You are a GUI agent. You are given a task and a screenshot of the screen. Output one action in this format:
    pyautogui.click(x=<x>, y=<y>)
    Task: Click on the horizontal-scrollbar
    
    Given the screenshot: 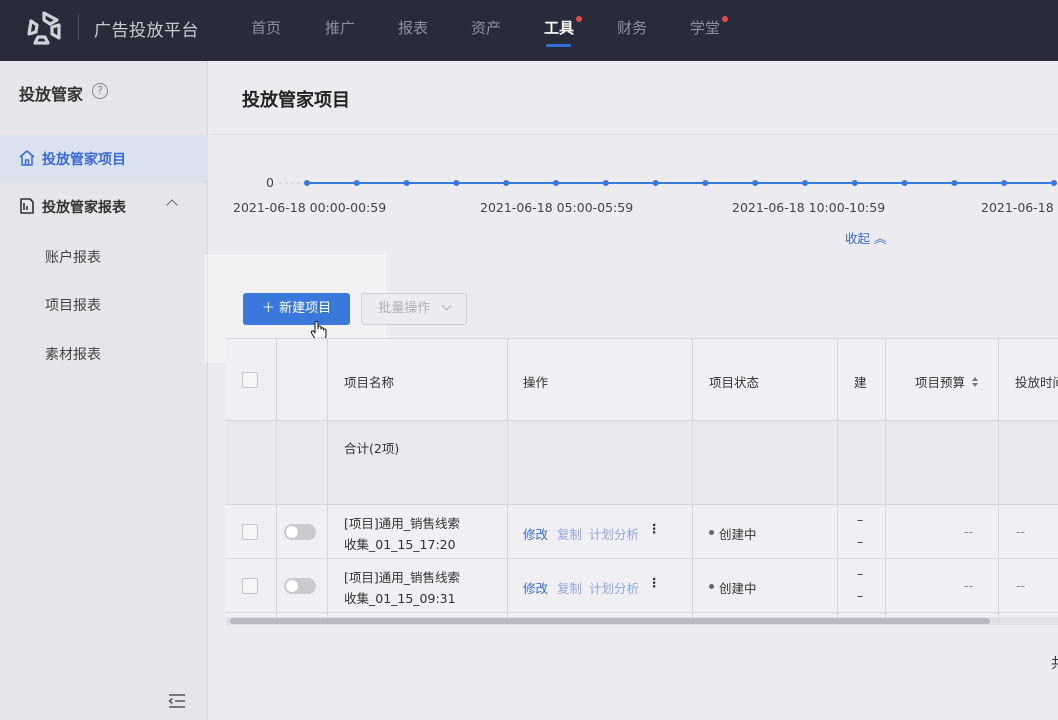 What is the action you would take?
    pyautogui.click(x=642, y=621)
    